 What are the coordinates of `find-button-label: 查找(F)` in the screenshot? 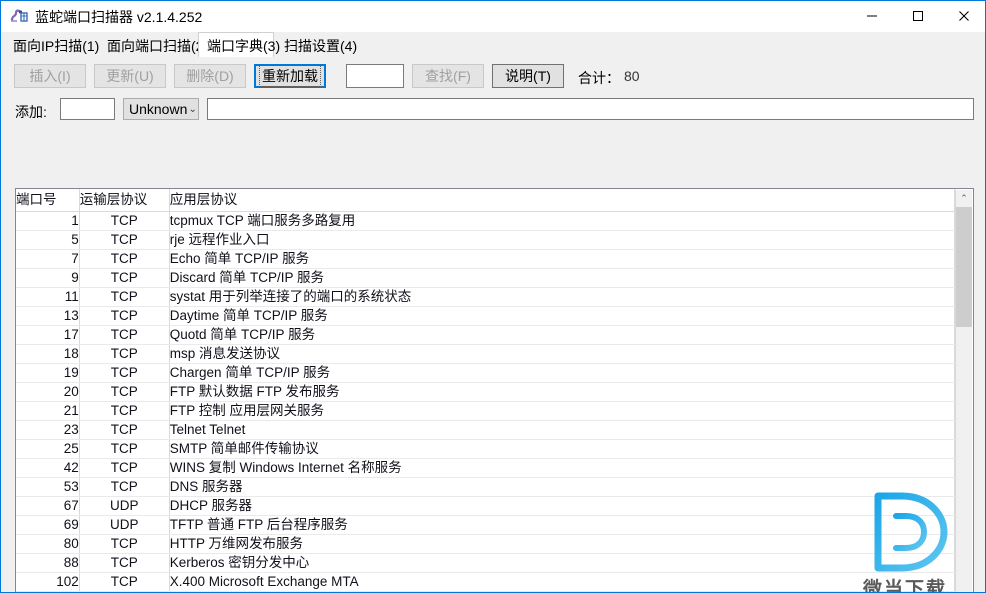 It's located at (448, 76).